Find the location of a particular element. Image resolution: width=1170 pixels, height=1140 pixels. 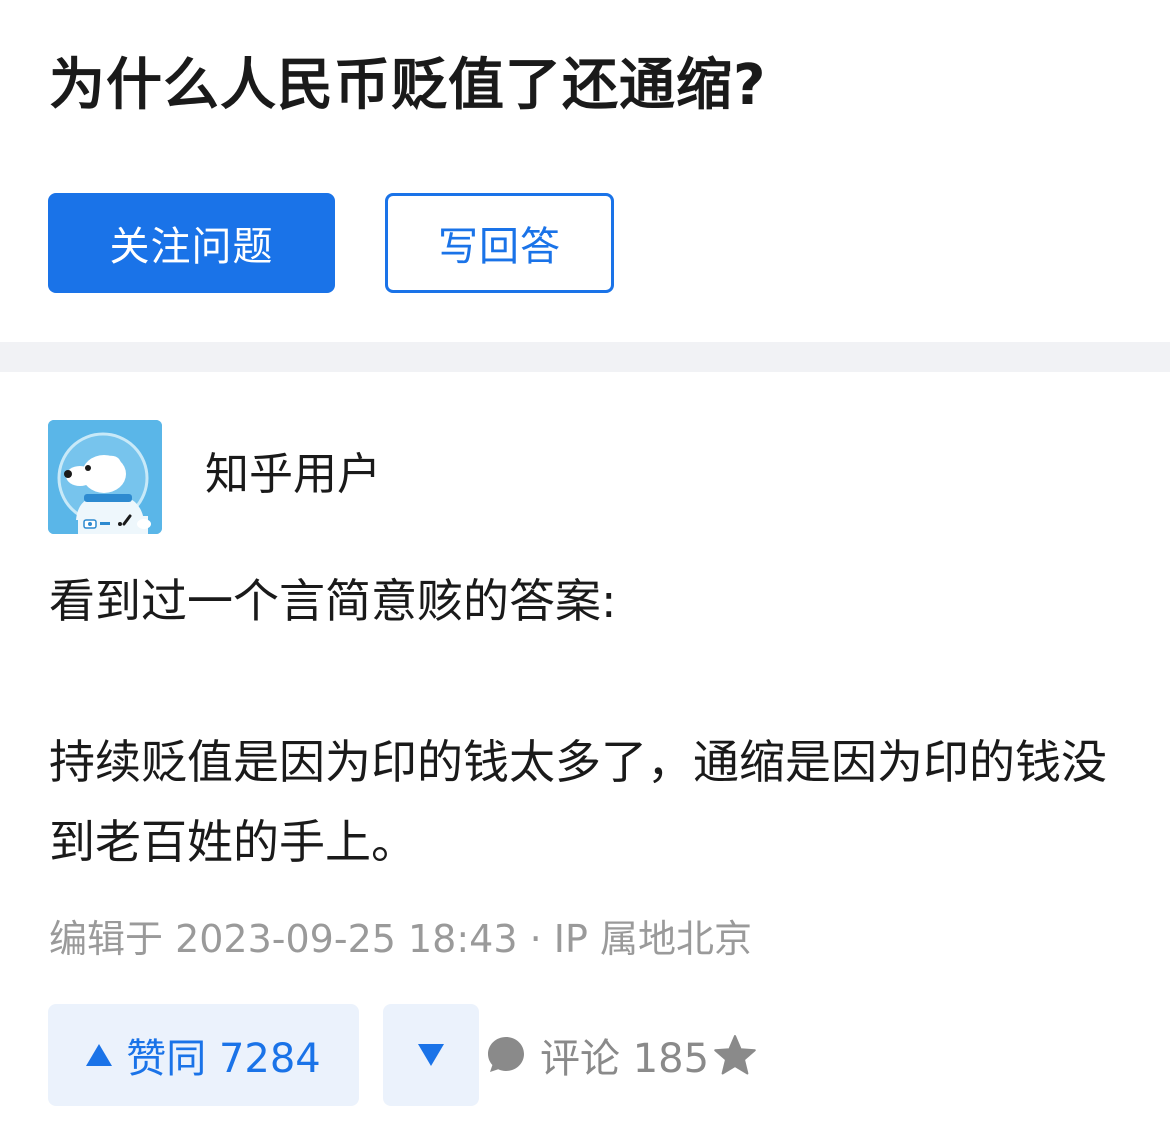

comment-button: 评论 185 is located at coordinates (621, 1055).